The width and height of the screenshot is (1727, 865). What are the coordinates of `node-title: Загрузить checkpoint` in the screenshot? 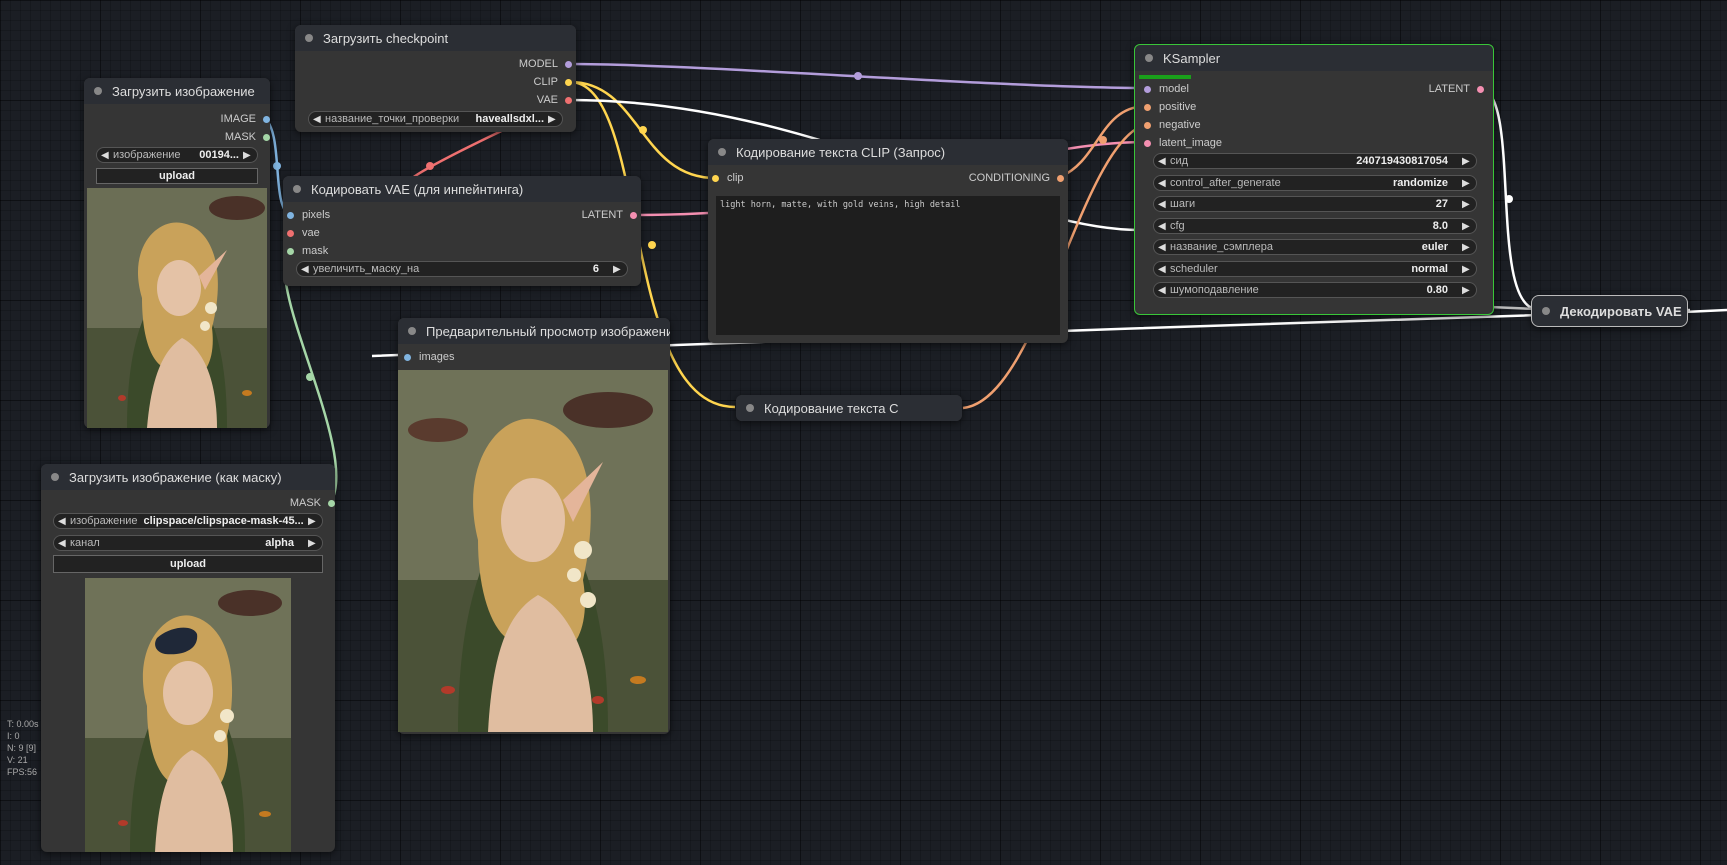 It's located at (435, 38).